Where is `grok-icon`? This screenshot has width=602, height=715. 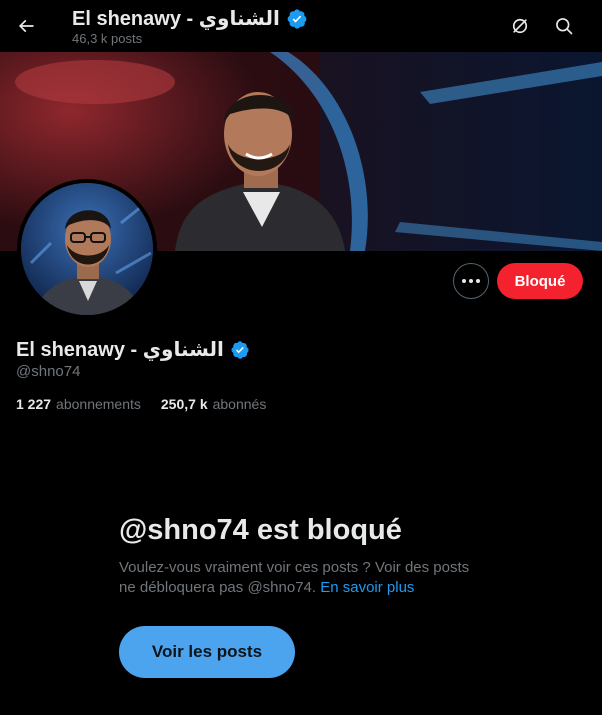
grok-icon is located at coordinates (520, 26).